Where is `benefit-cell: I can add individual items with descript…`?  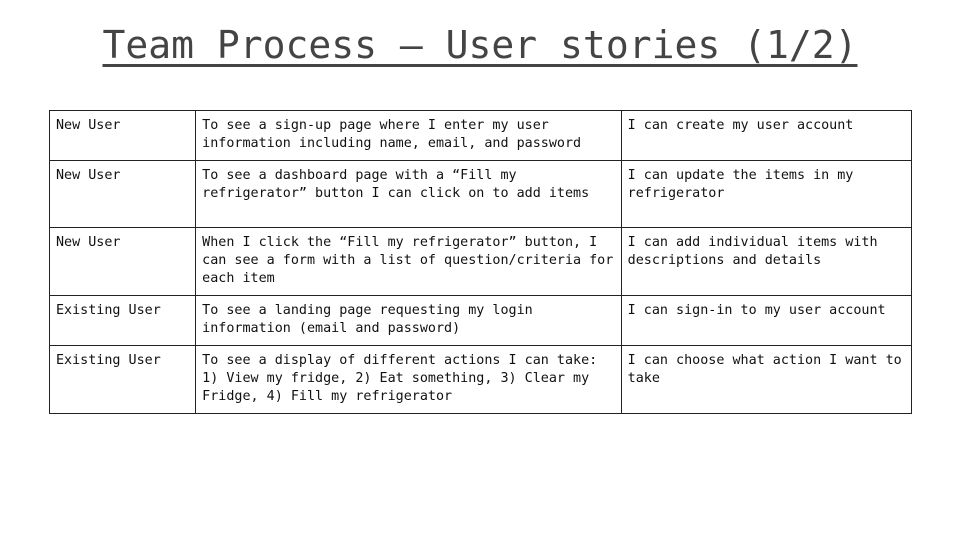
benefit-cell: I can add individual items with descript… is located at coordinates (766, 261).